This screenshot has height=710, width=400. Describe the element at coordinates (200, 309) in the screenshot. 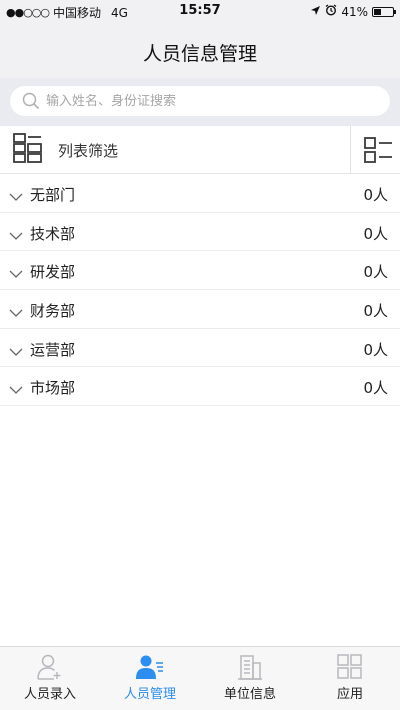

I see `department-row: 财务部 0人` at that location.